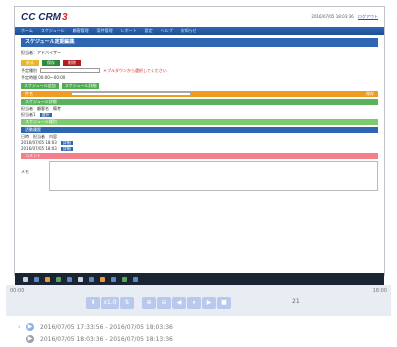  Describe the element at coordinates (25, 136) in the screenshot. I see `header-datetime: 日時` at that location.